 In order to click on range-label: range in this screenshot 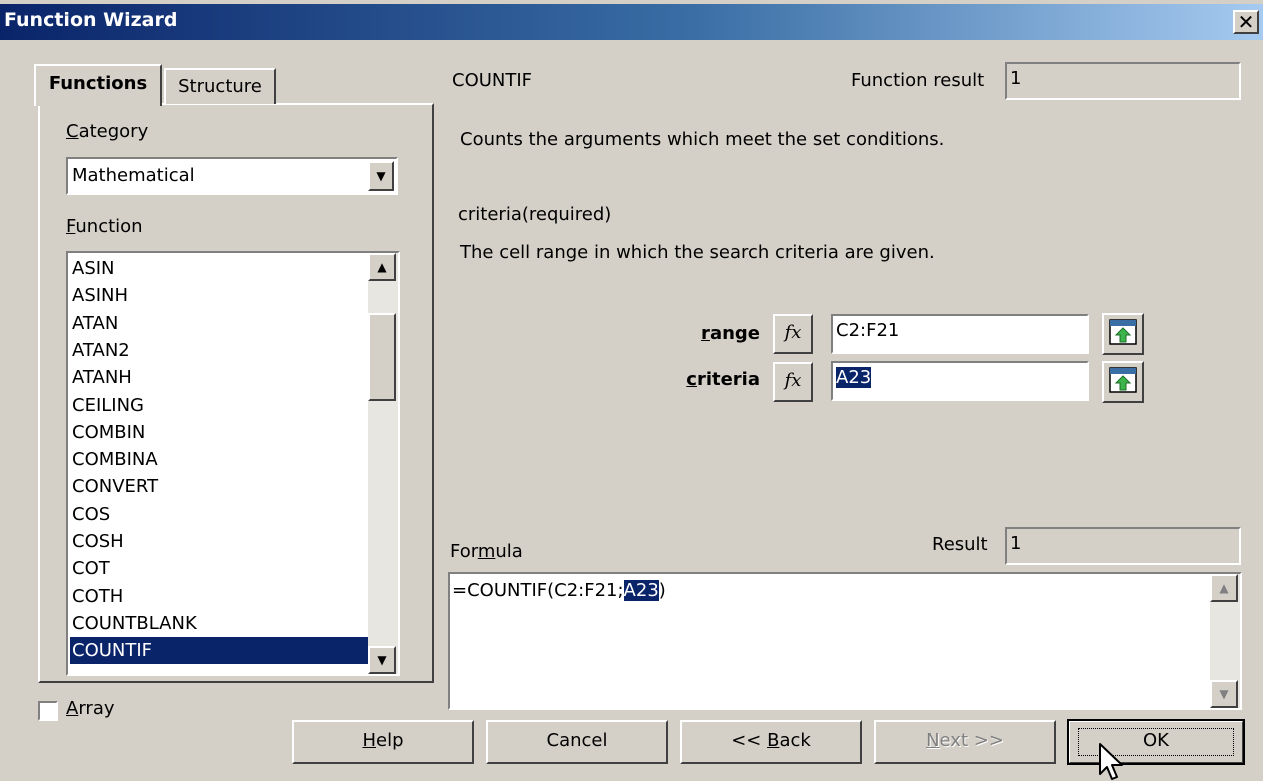, I will do `click(730, 333)`.